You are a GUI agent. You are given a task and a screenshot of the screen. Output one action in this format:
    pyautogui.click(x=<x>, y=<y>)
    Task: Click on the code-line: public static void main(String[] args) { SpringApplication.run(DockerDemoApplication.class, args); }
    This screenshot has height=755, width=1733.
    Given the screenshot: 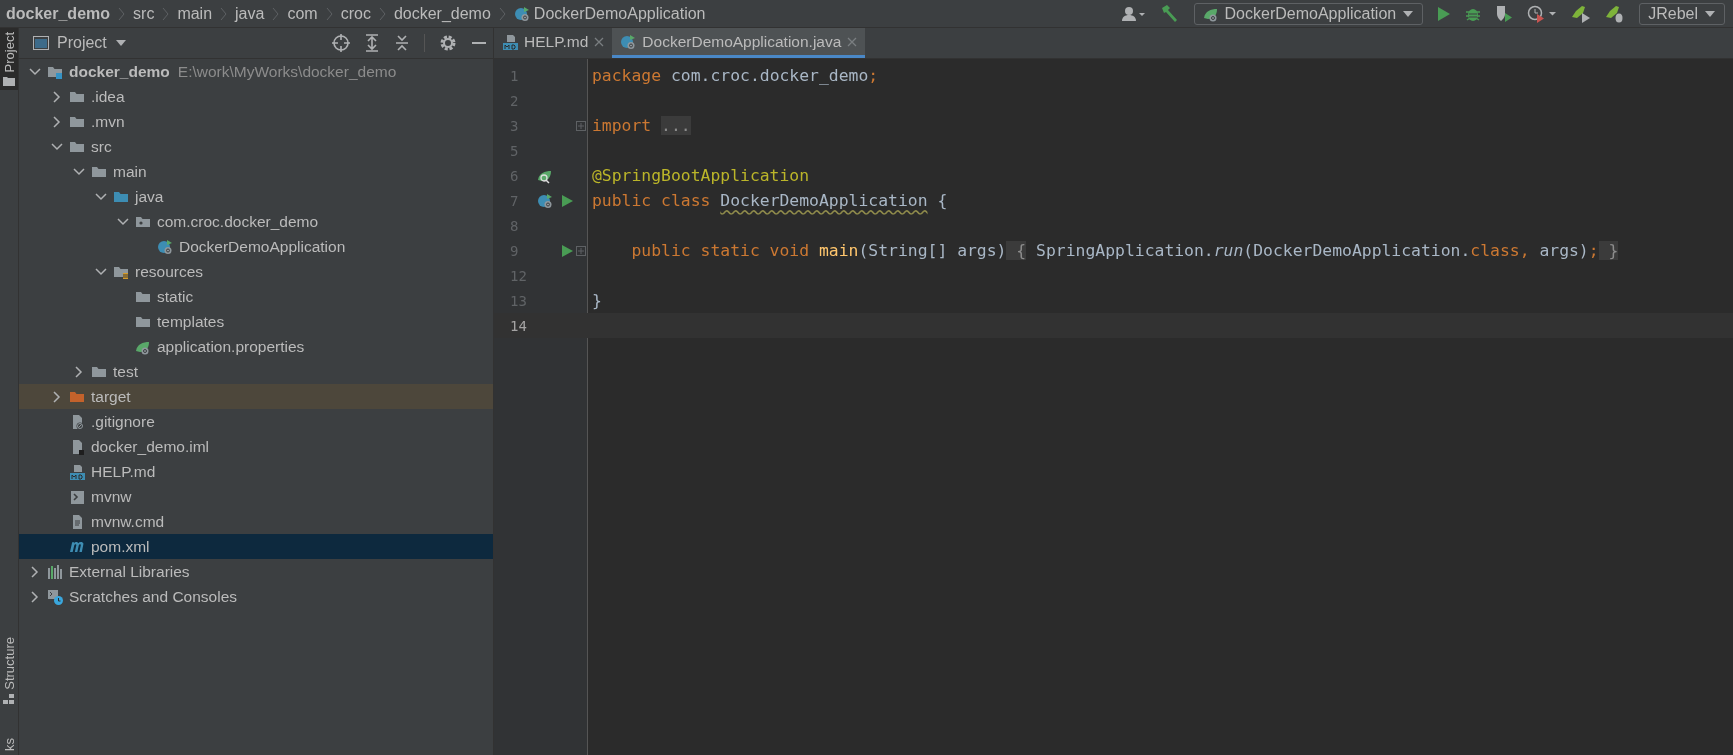 What is the action you would take?
    pyautogui.click(x=1124, y=250)
    